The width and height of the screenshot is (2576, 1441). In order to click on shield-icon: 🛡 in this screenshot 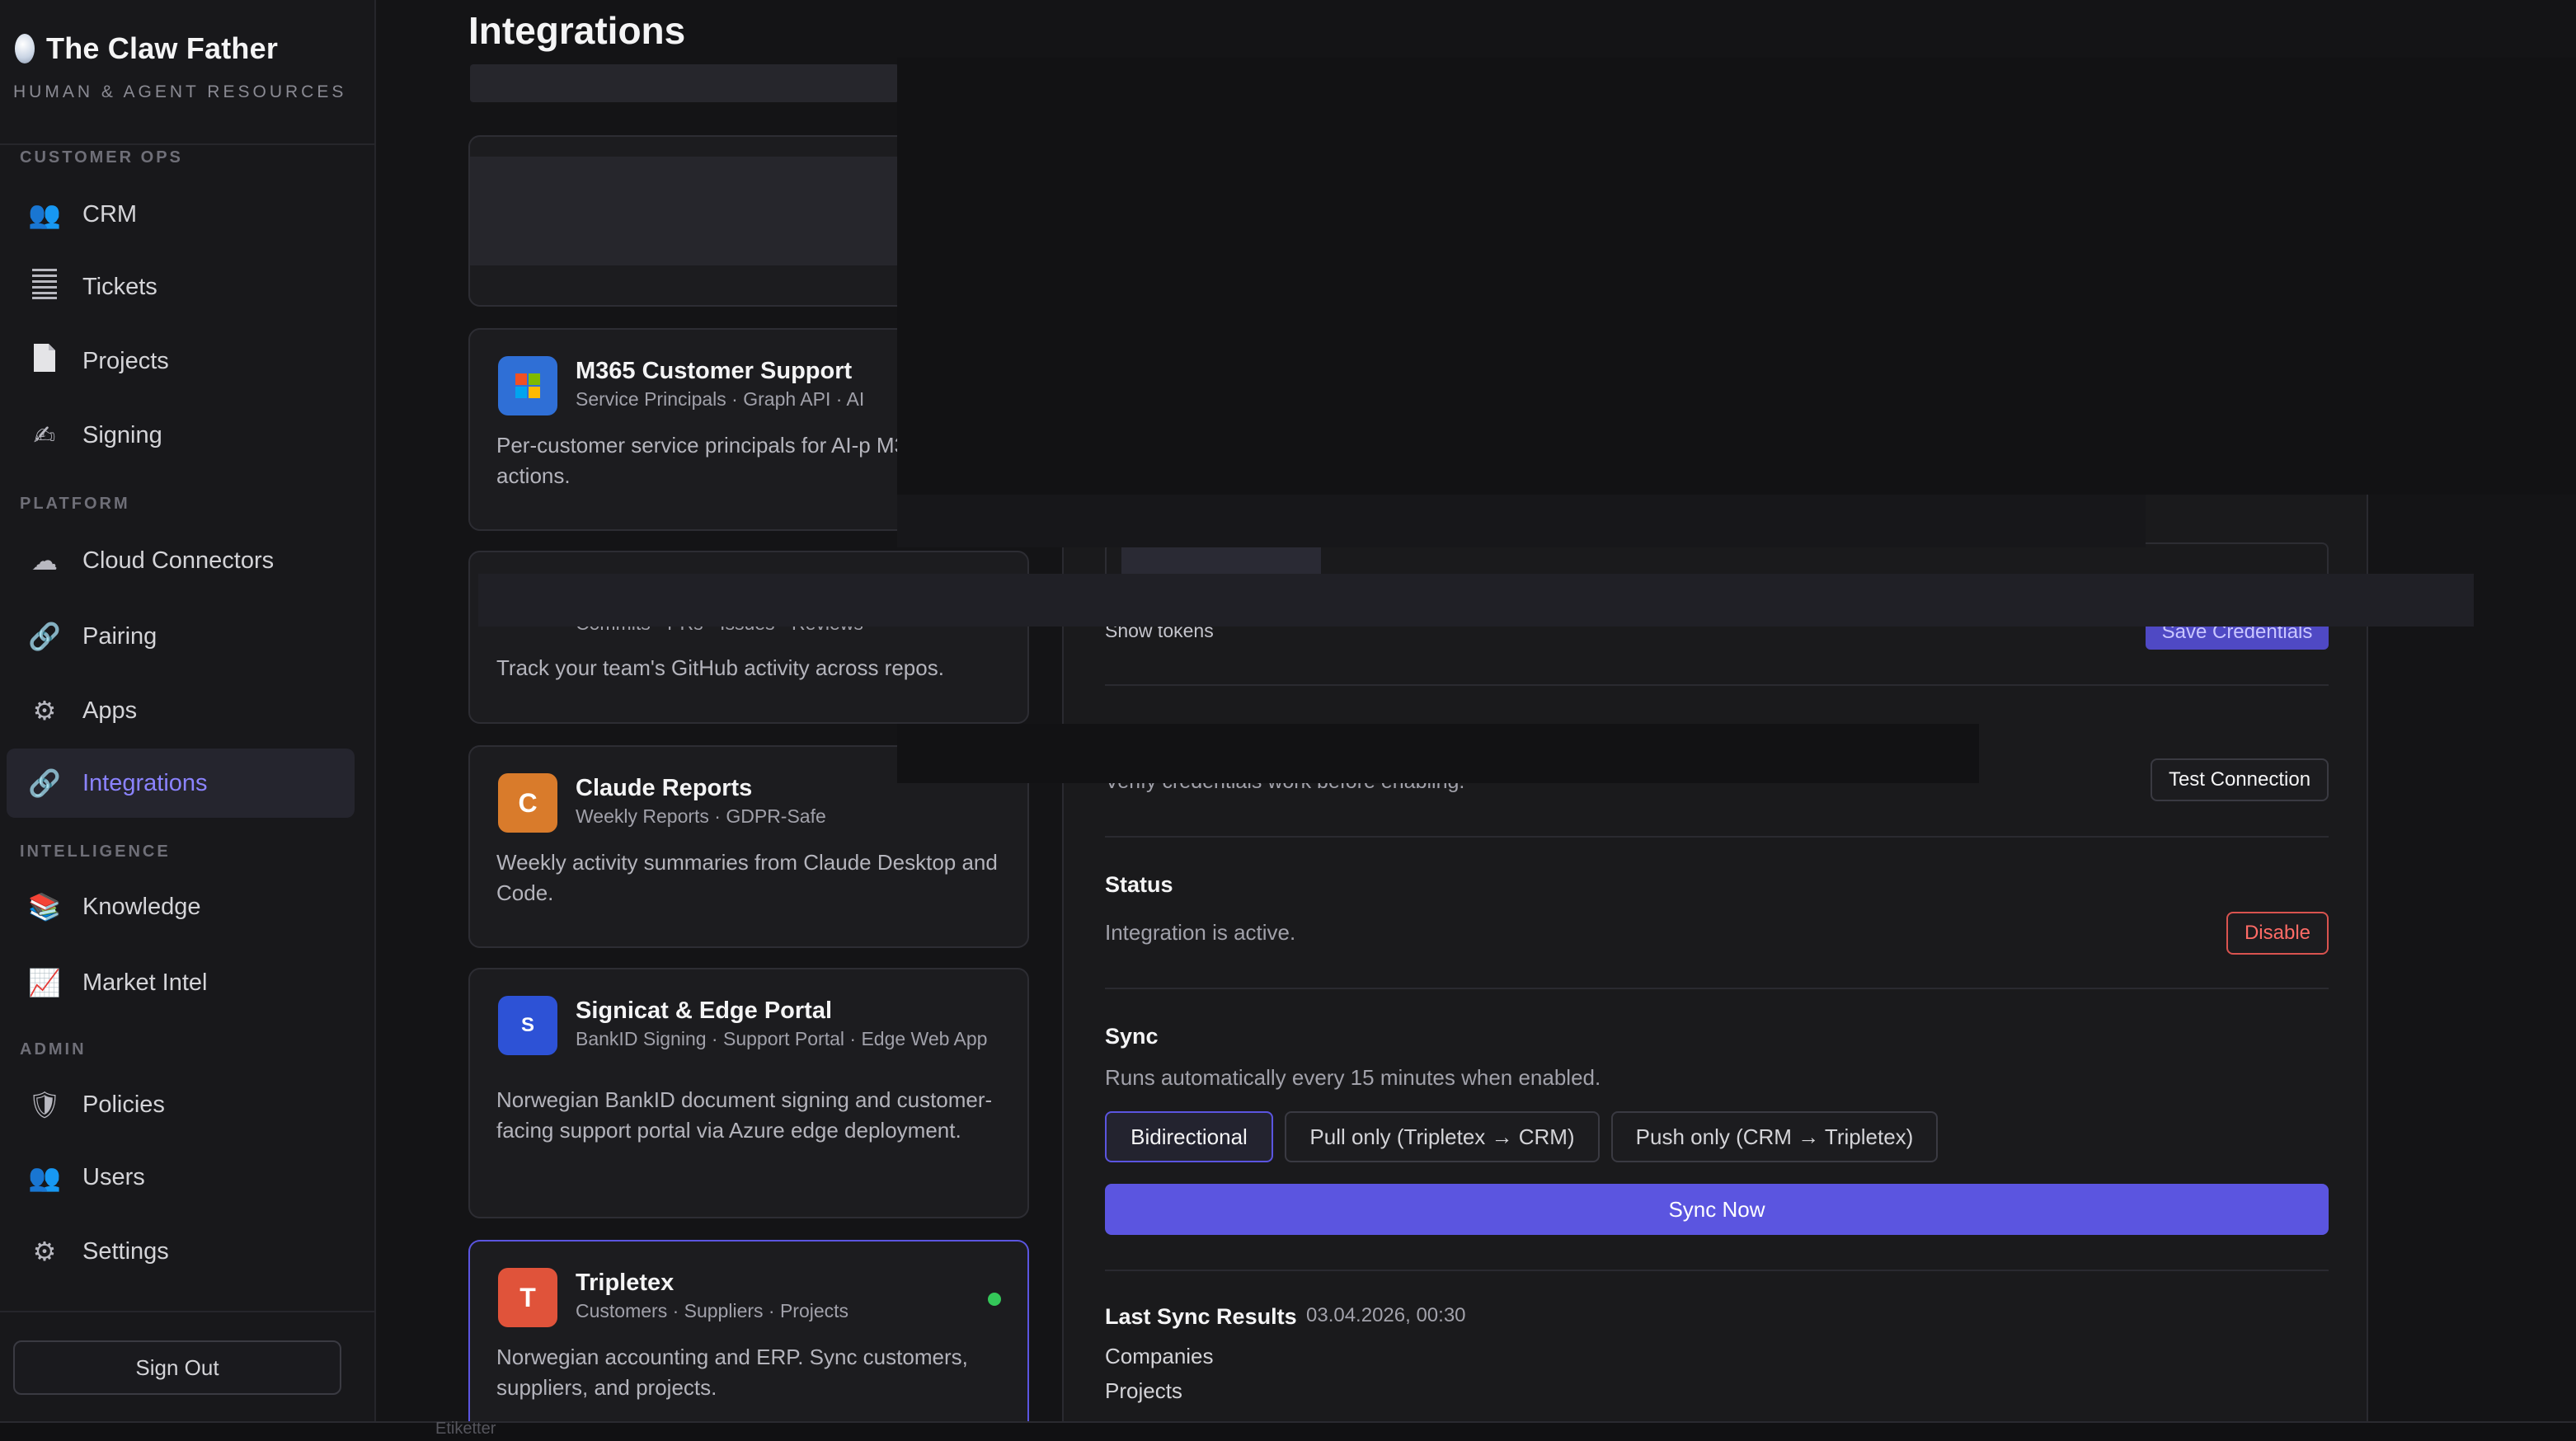, I will do `click(44, 1104)`.